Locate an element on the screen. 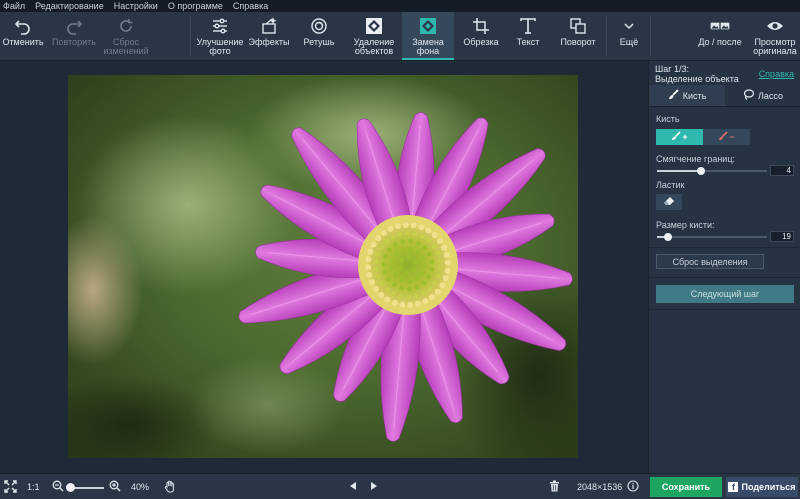 Image resolution: width=800 pixels, height=499 pixels. zoom-slider-handle is located at coordinates (70, 487).